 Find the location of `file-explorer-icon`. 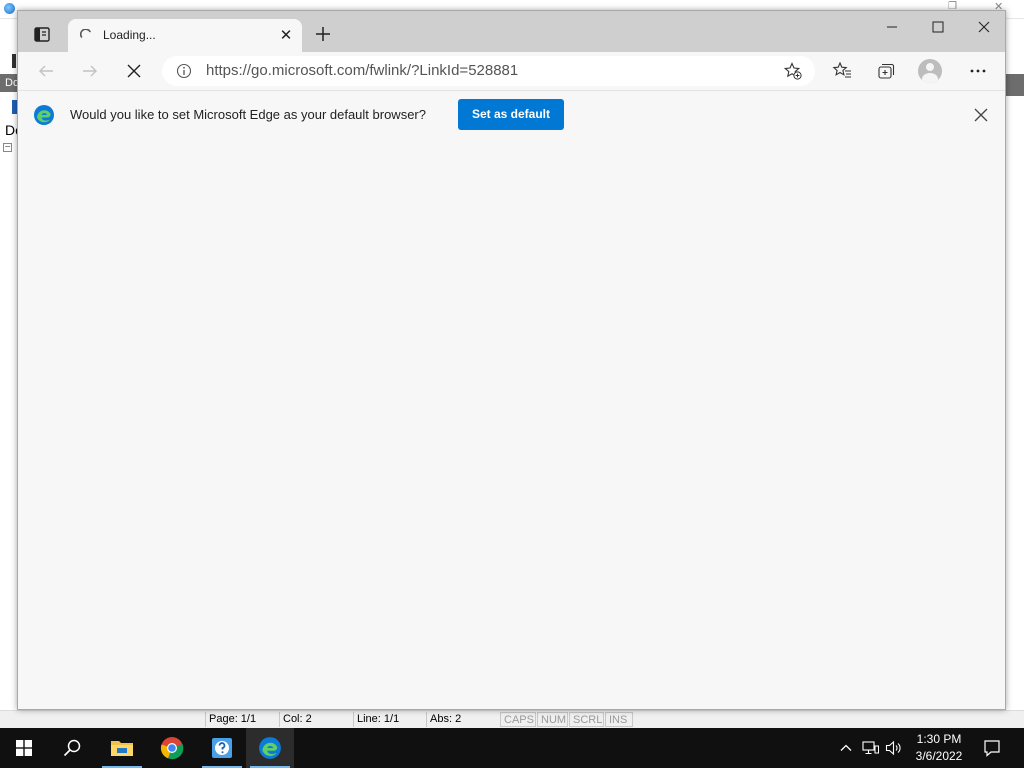

file-explorer-icon is located at coordinates (122, 748).